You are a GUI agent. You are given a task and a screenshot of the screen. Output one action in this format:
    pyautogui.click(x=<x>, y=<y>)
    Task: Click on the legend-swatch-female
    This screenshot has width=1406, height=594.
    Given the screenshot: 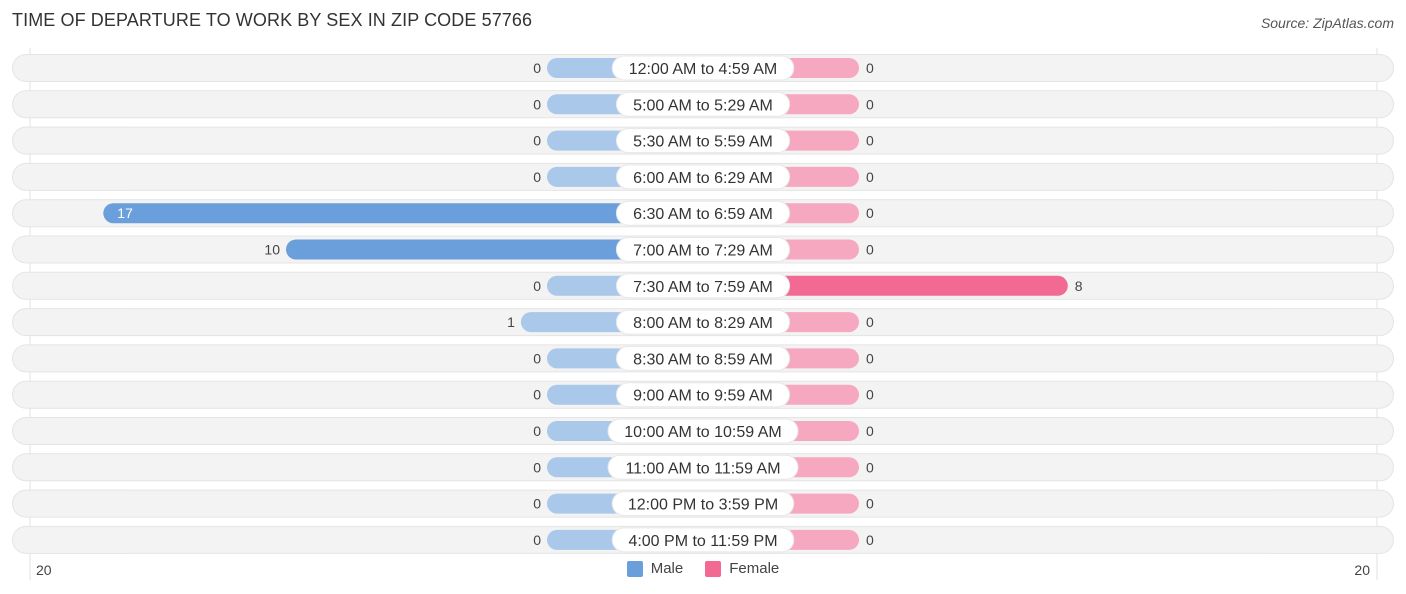 What is the action you would take?
    pyautogui.click(x=713, y=568)
    